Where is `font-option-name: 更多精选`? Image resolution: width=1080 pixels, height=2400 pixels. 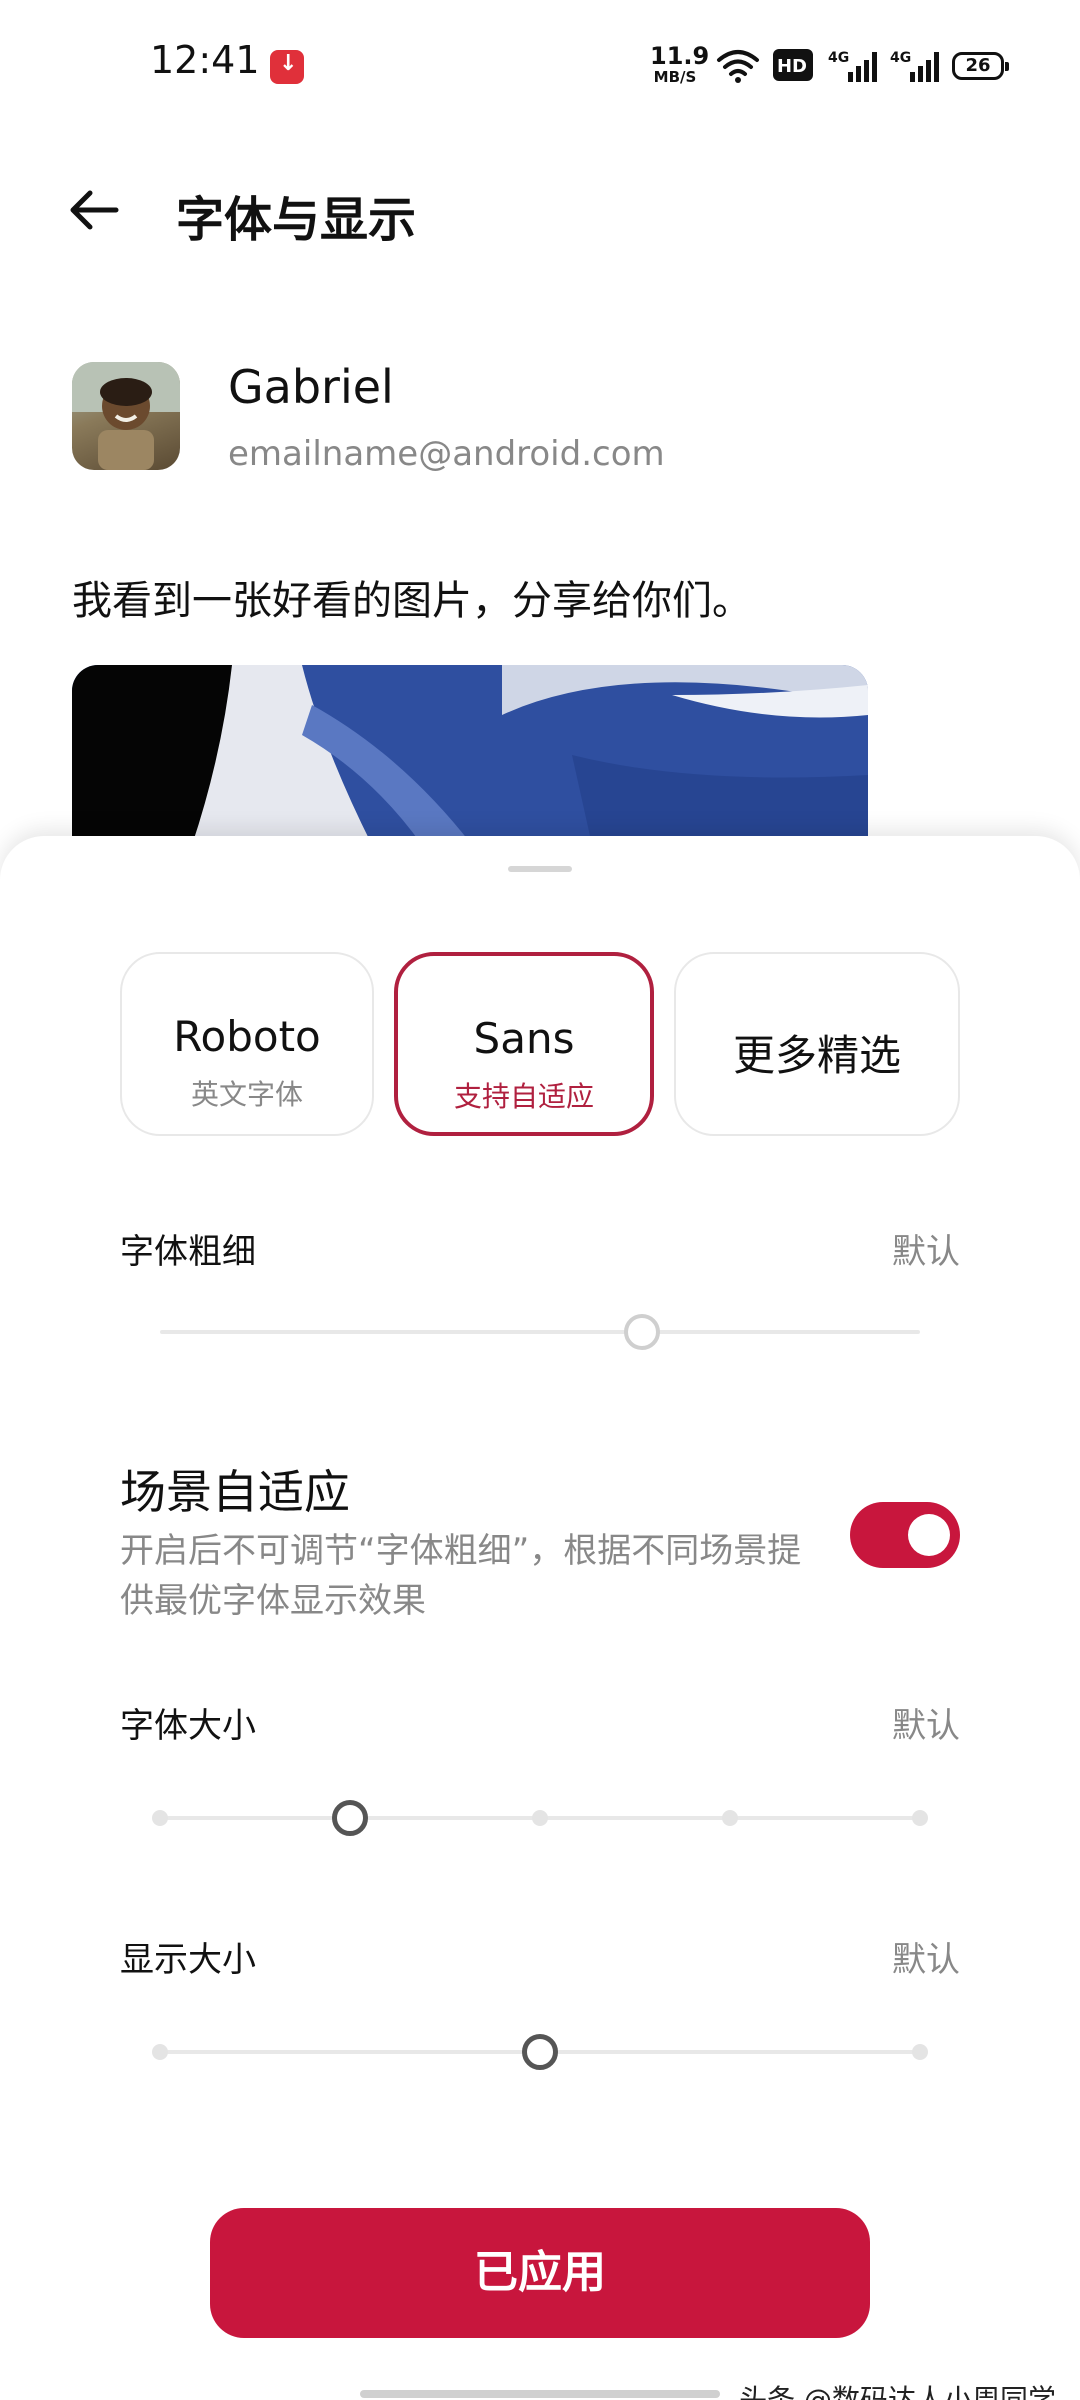
font-option-name: 更多精选 is located at coordinates (816, 1055).